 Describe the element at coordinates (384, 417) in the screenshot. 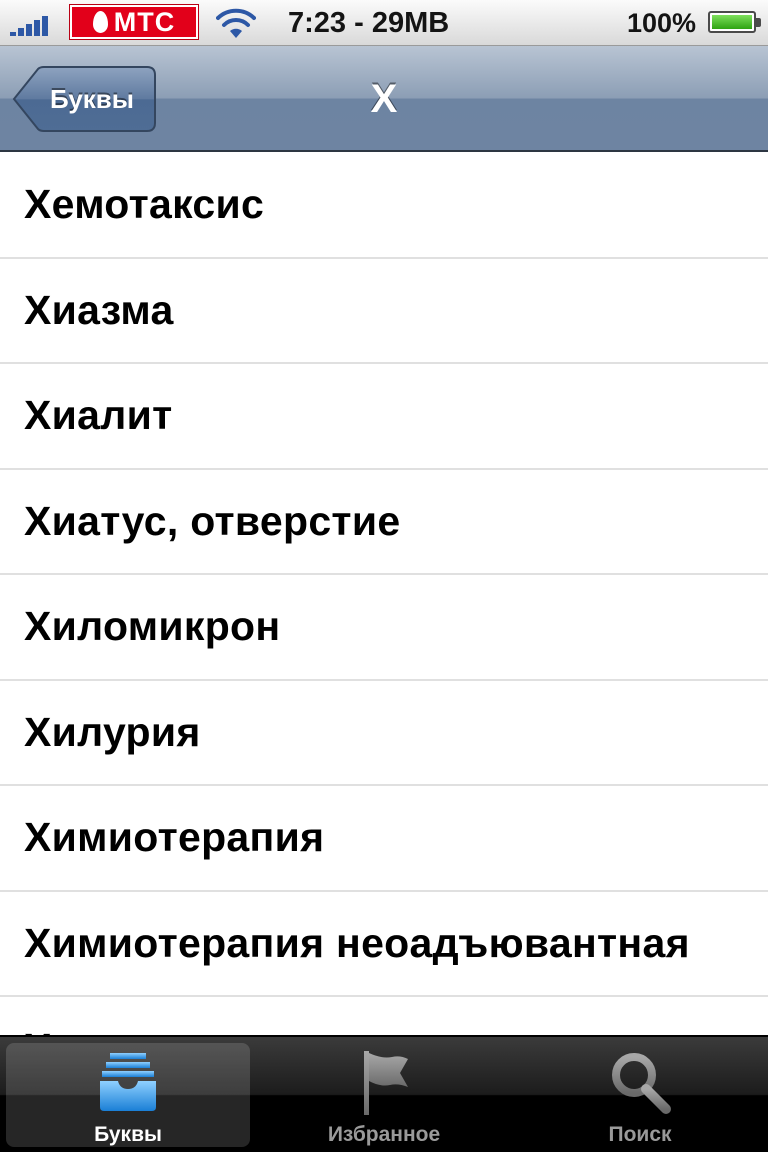

I see `list-item: Хиалит` at that location.